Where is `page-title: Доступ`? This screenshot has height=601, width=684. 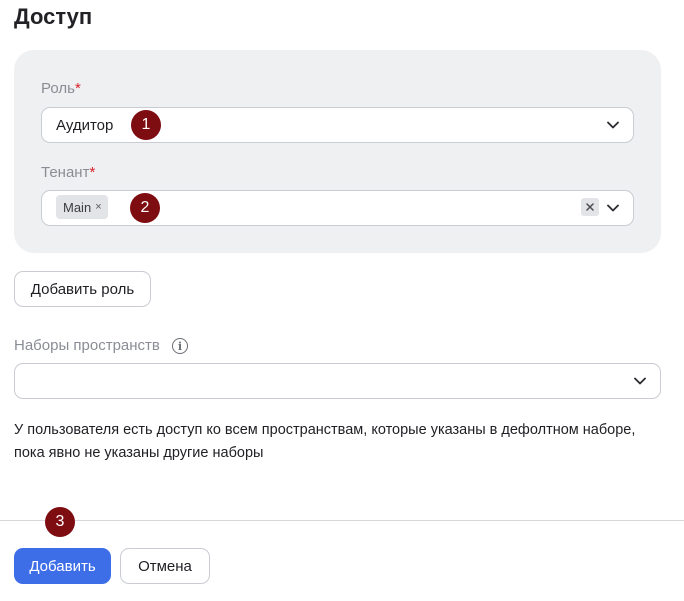 page-title: Доступ is located at coordinates (53, 16).